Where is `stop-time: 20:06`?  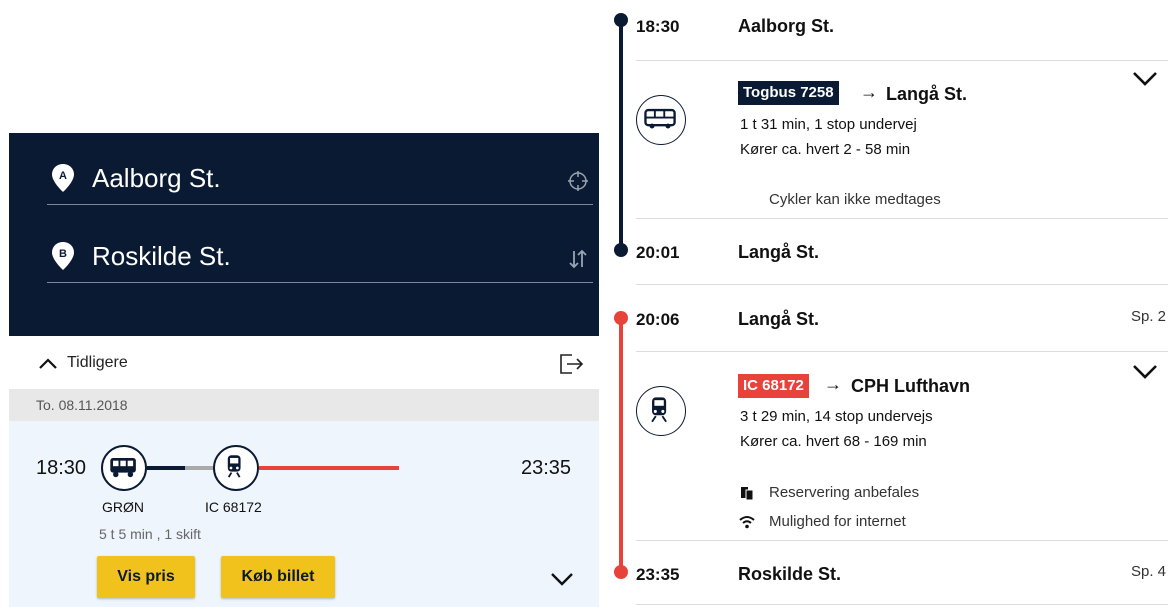 stop-time: 20:06 is located at coordinates (658, 319).